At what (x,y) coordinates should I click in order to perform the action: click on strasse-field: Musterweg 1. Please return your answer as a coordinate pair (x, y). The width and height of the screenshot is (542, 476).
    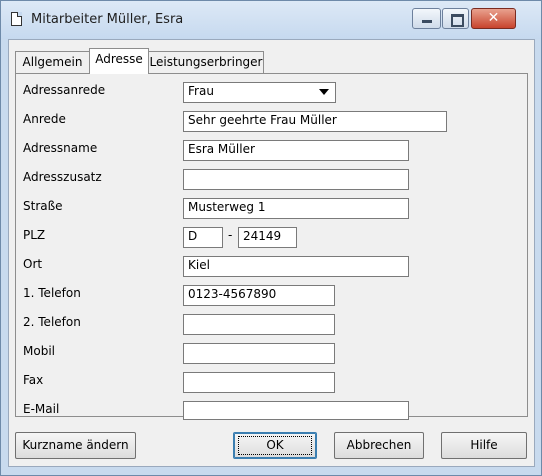
    Looking at the image, I should click on (296, 208).